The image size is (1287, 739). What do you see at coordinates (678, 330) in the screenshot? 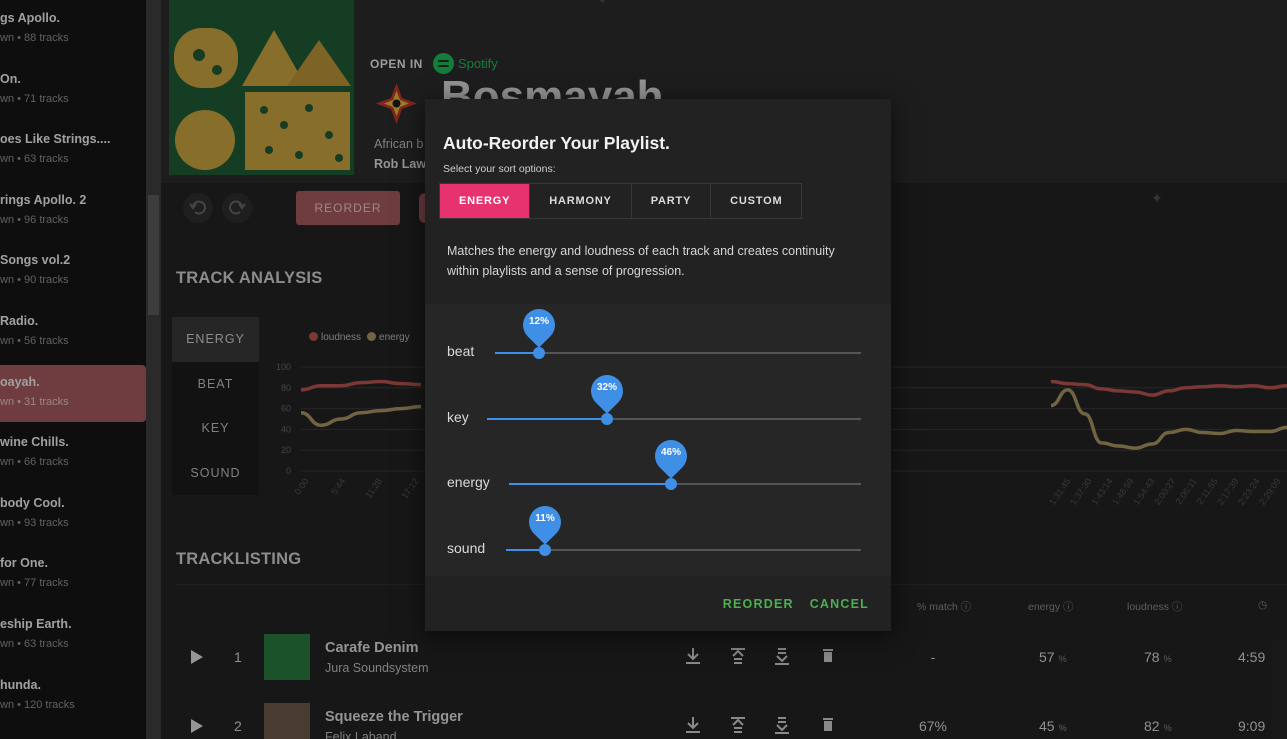
I see `slider-track: 12%` at bounding box center [678, 330].